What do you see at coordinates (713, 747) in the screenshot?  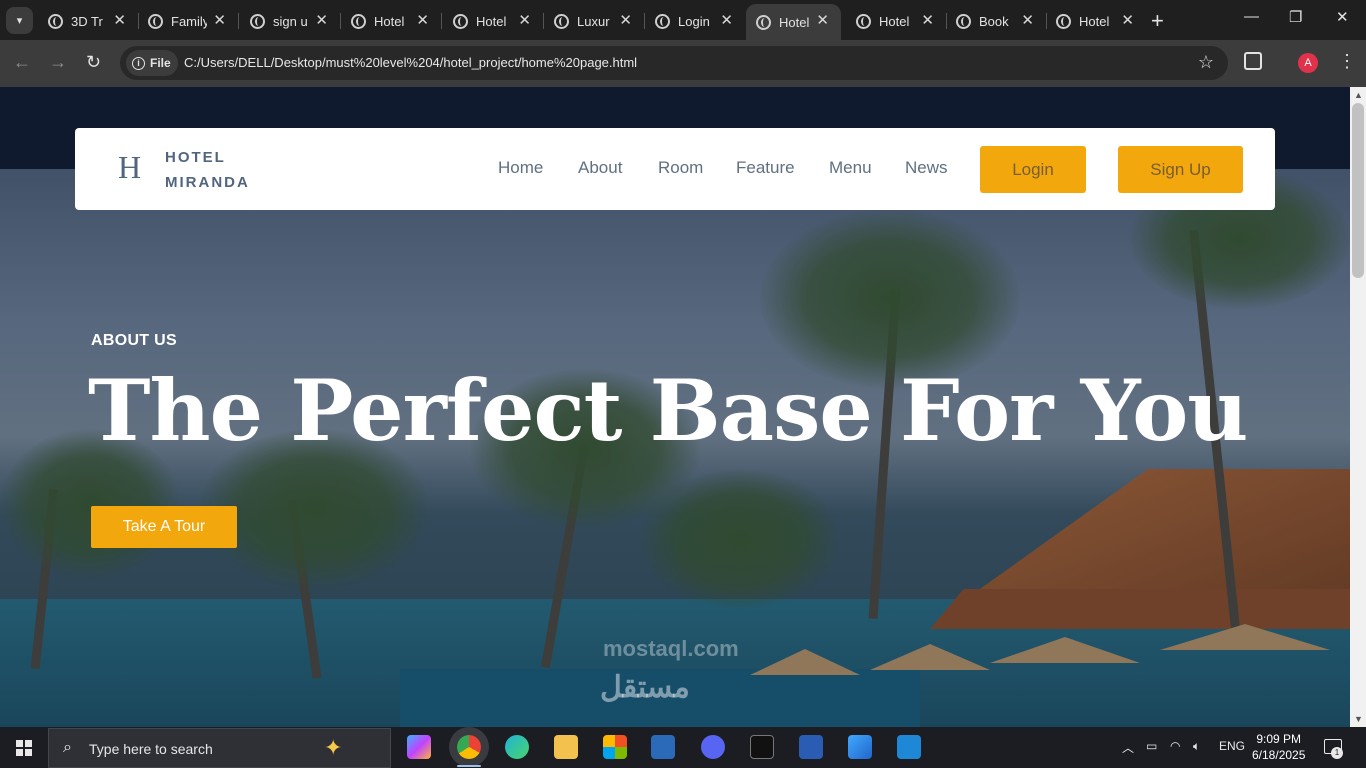 I see `discord-icon` at bounding box center [713, 747].